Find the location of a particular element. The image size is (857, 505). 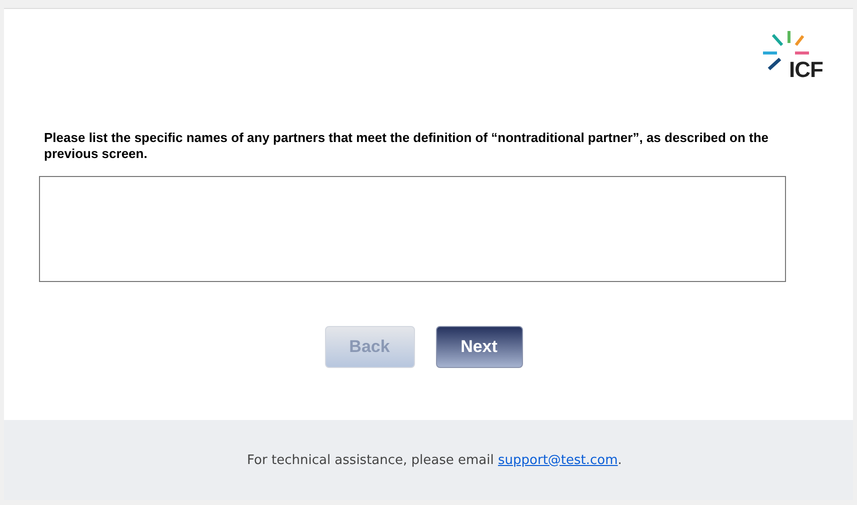

next-button: Next is located at coordinates (479, 347).